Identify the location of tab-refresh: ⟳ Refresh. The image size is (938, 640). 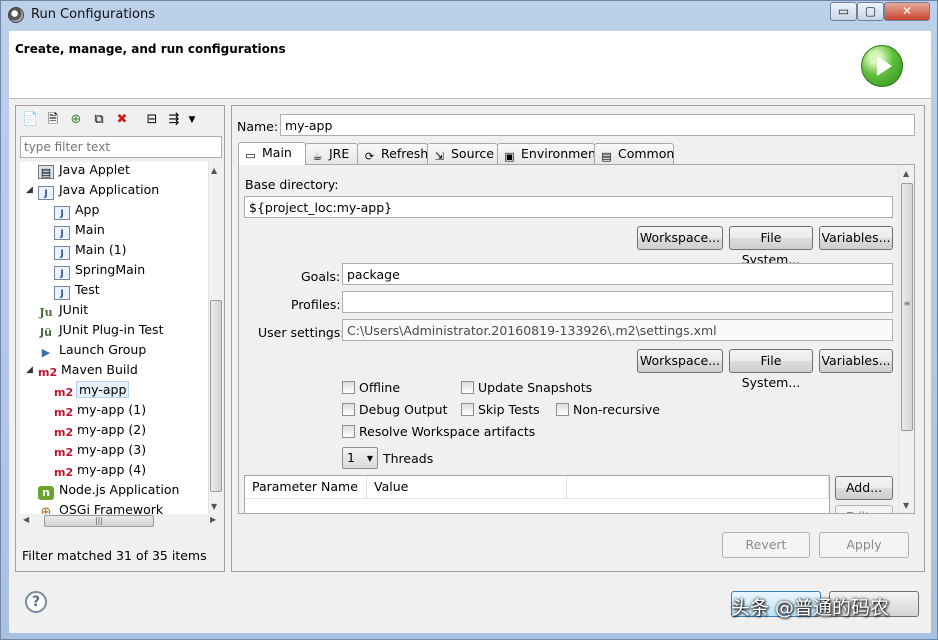
(392, 153).